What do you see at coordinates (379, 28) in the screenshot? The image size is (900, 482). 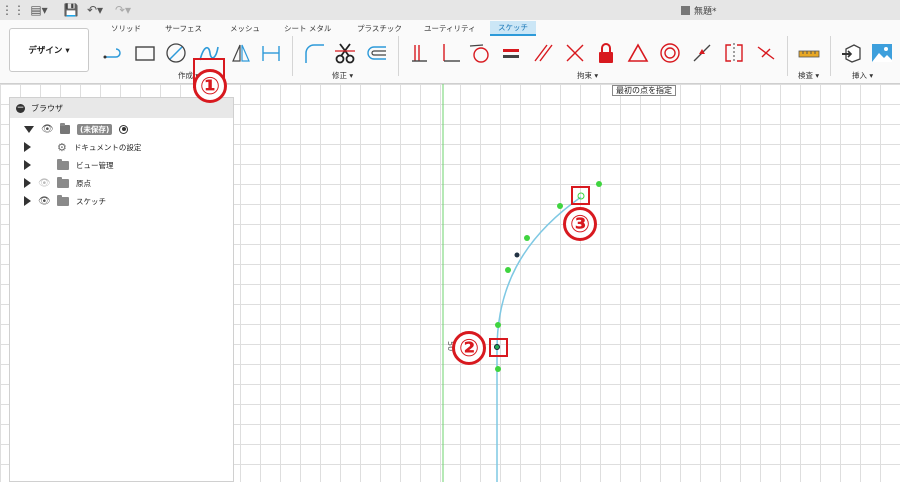 I see `tab-plastic: プラスチック` at bounding box center [379, 28].